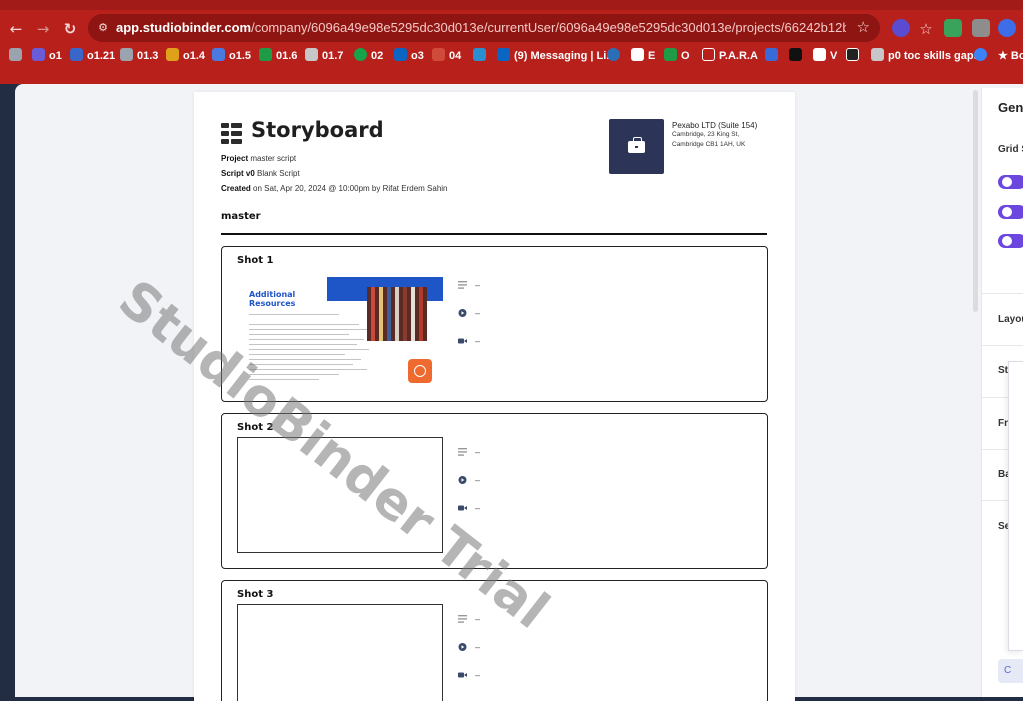 This screenshot has width=1023, height=701. I want to click on company-logo, so click(636, 146).